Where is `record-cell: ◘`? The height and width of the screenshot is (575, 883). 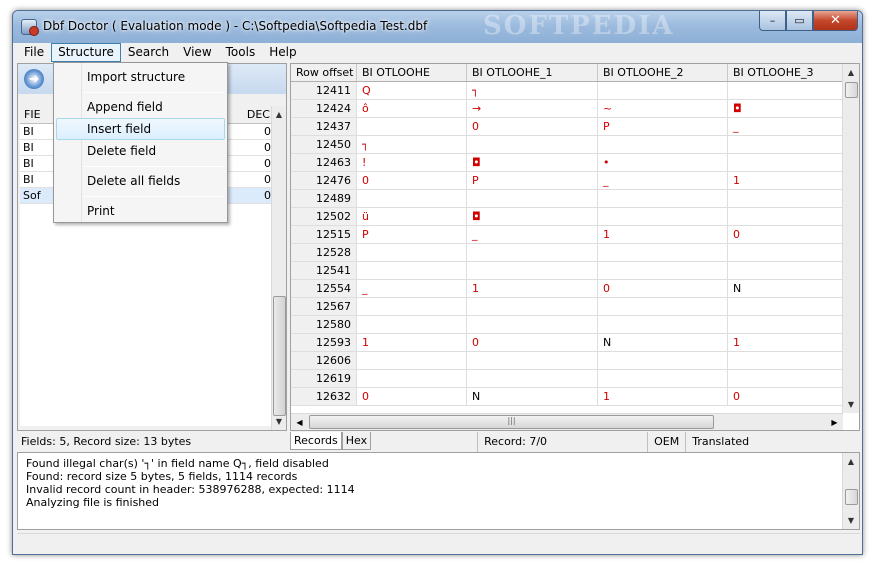
record-cell: ◘ is located at coordinates (532, 162).